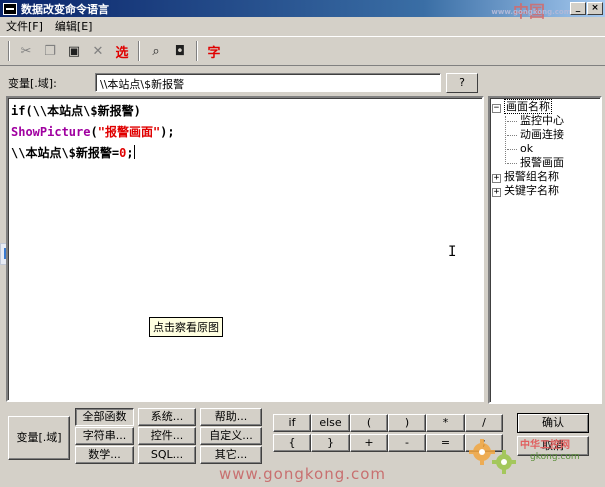  What do you see at coordinates (545, 135) in the screenshot?
I see `tree-item-screen: 动画连接` at bounding box center [545, 135].